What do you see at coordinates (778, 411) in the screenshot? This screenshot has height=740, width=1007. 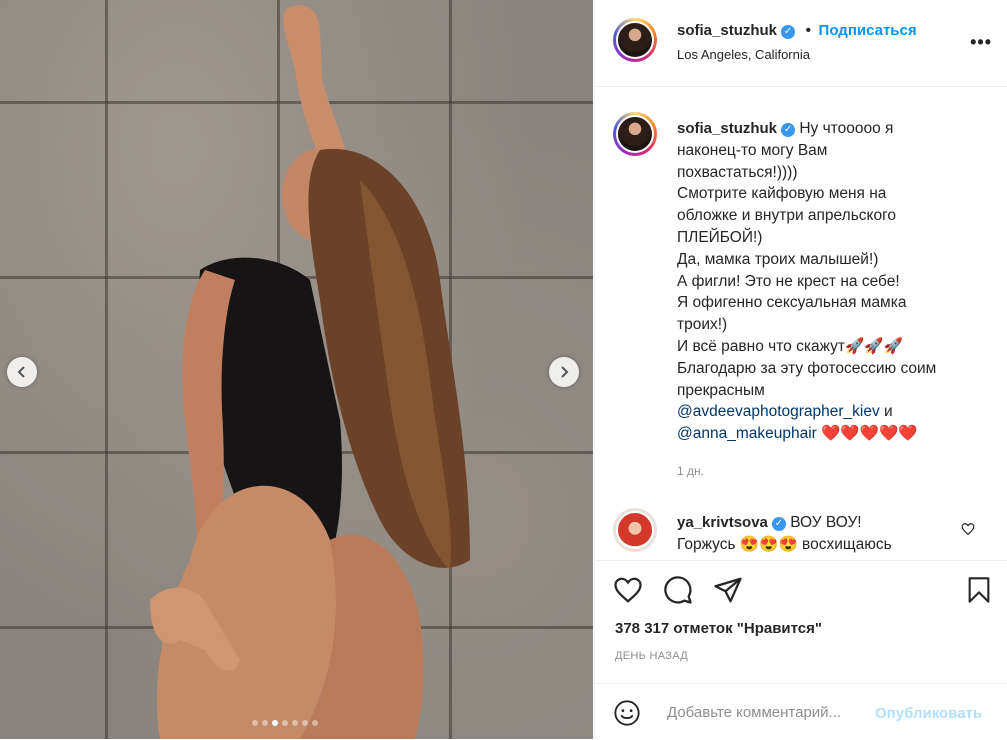 I see `mention-link: @avdeevaphotographer_kiev` at bounding box center [778, 411].